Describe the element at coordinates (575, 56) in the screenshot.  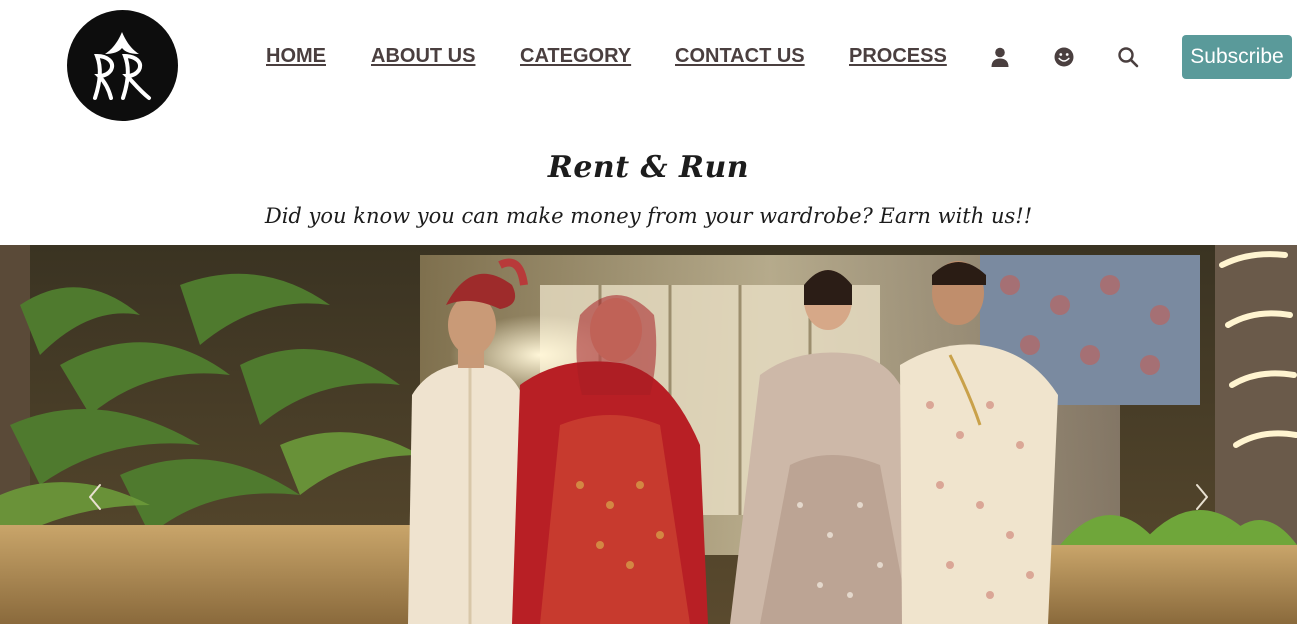
I see `nav-category-link: CATEGORY` at that location.